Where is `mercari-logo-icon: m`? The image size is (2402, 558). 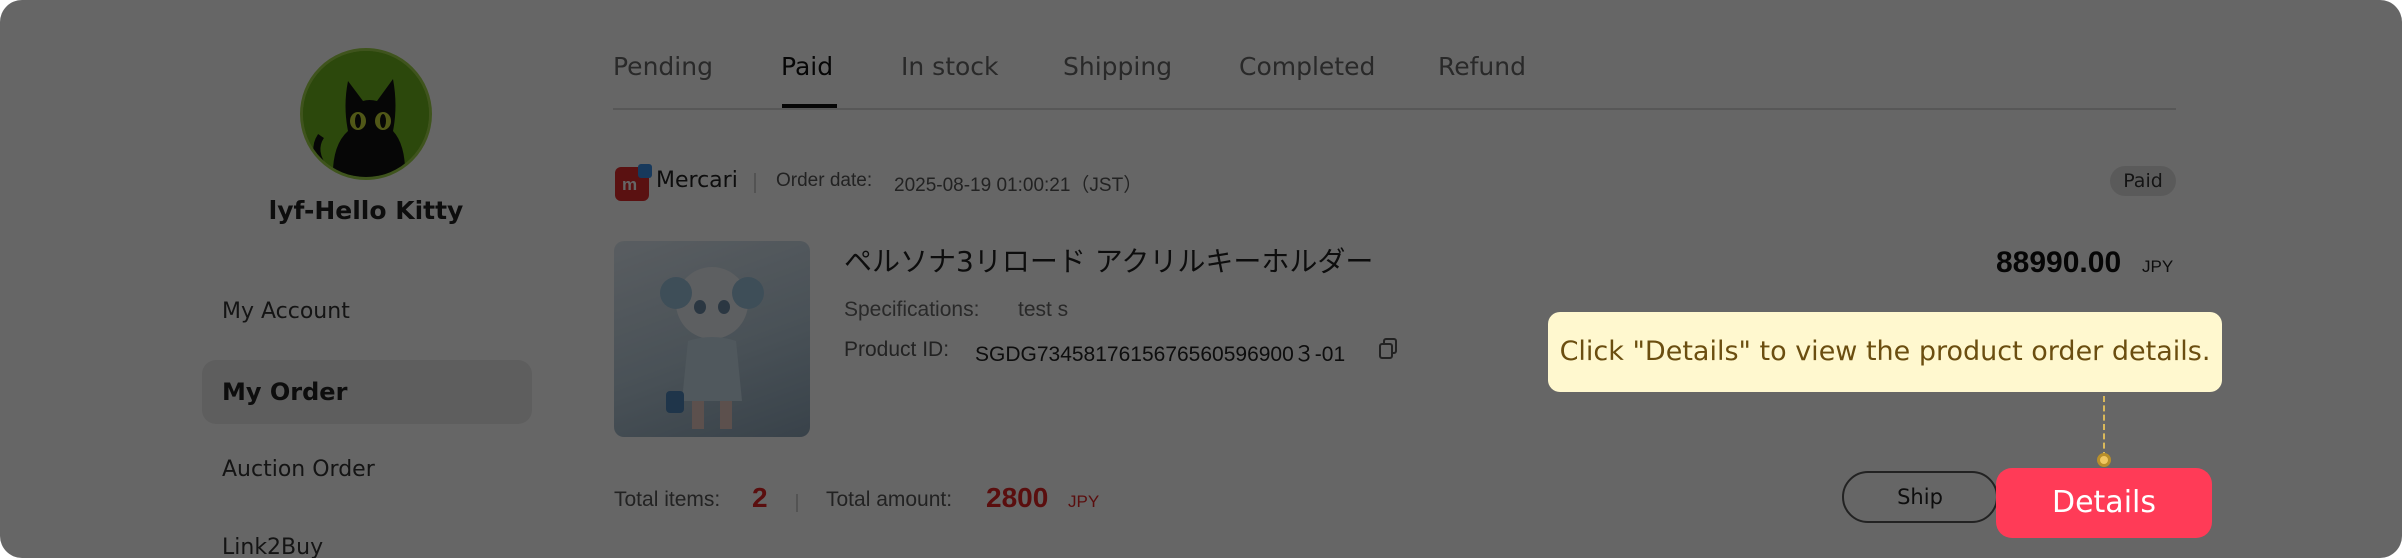
mercari-logo-icon: m is located at coordinates (633, 182).